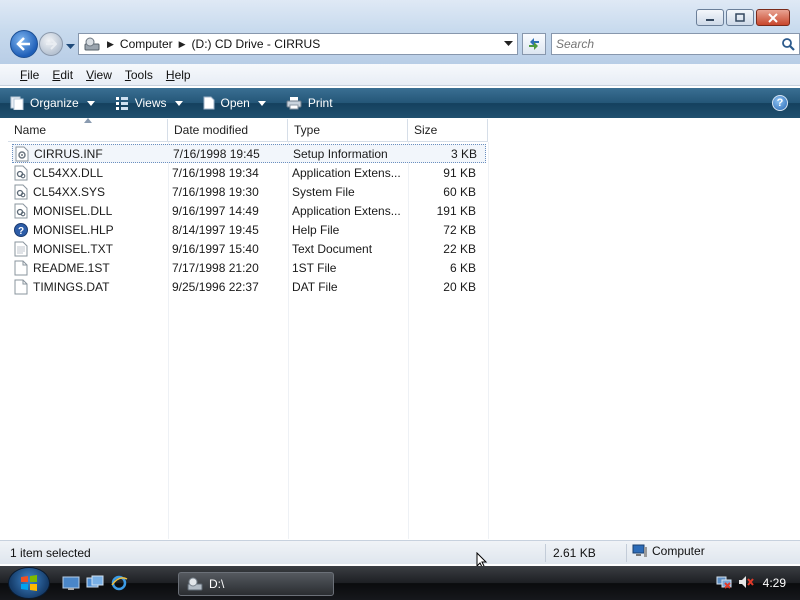  What do you see at coordinates (215, 172) in the screenshot?
I see `file-date: 7/16/1998 19:34` at bounding box center [215, 172].